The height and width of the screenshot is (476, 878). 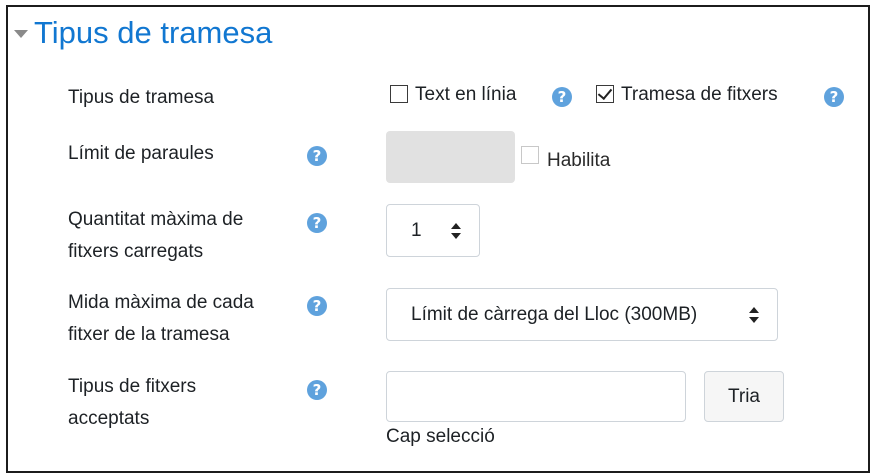 I want to click on file-submissions-help-icon: ?, so click(x=834, y=97).